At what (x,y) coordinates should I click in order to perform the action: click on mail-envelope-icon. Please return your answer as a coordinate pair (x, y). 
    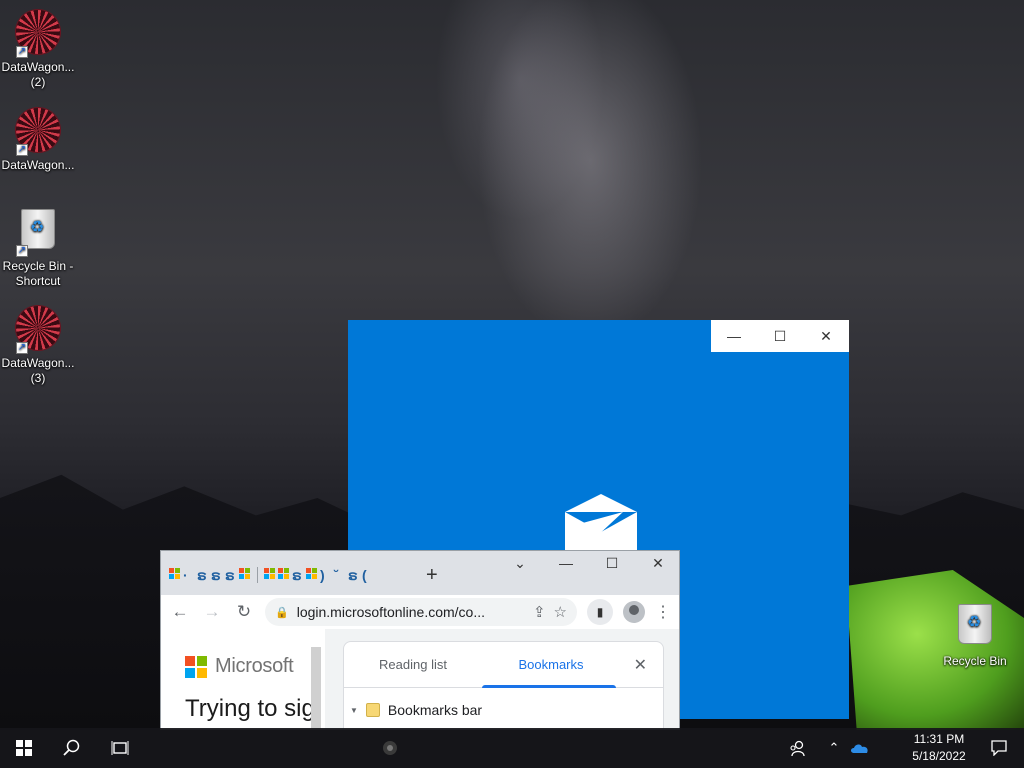
    Looking at the image, I should click on (601, 522).